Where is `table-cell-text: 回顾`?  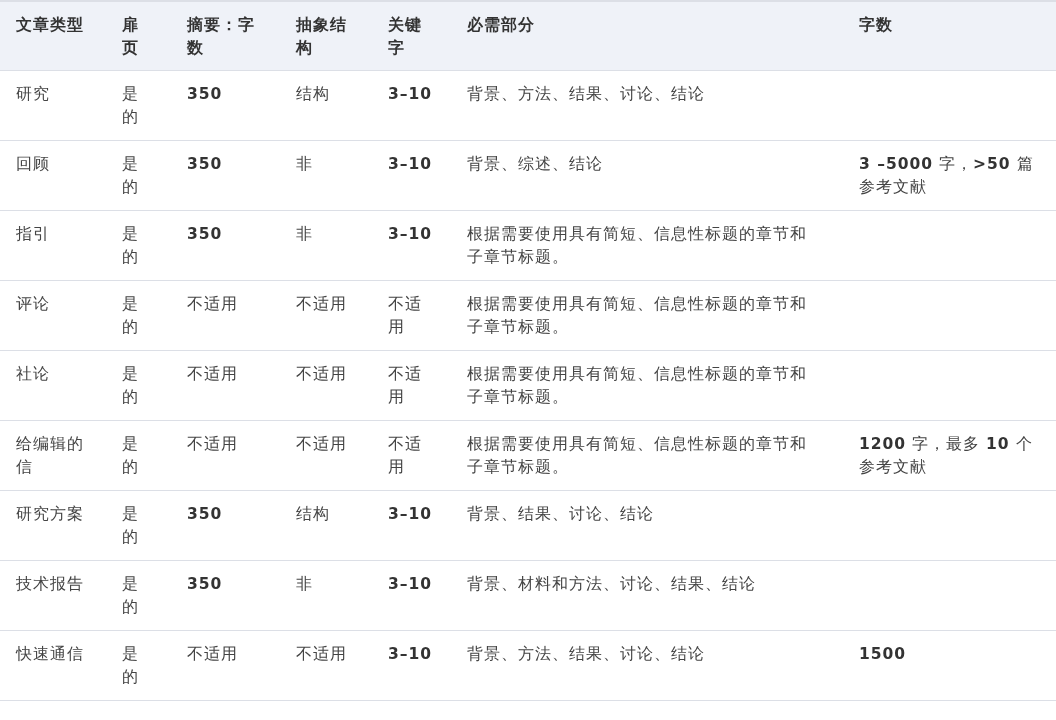 table-cell-text: 回顾 is located at coordinates (33, 164).